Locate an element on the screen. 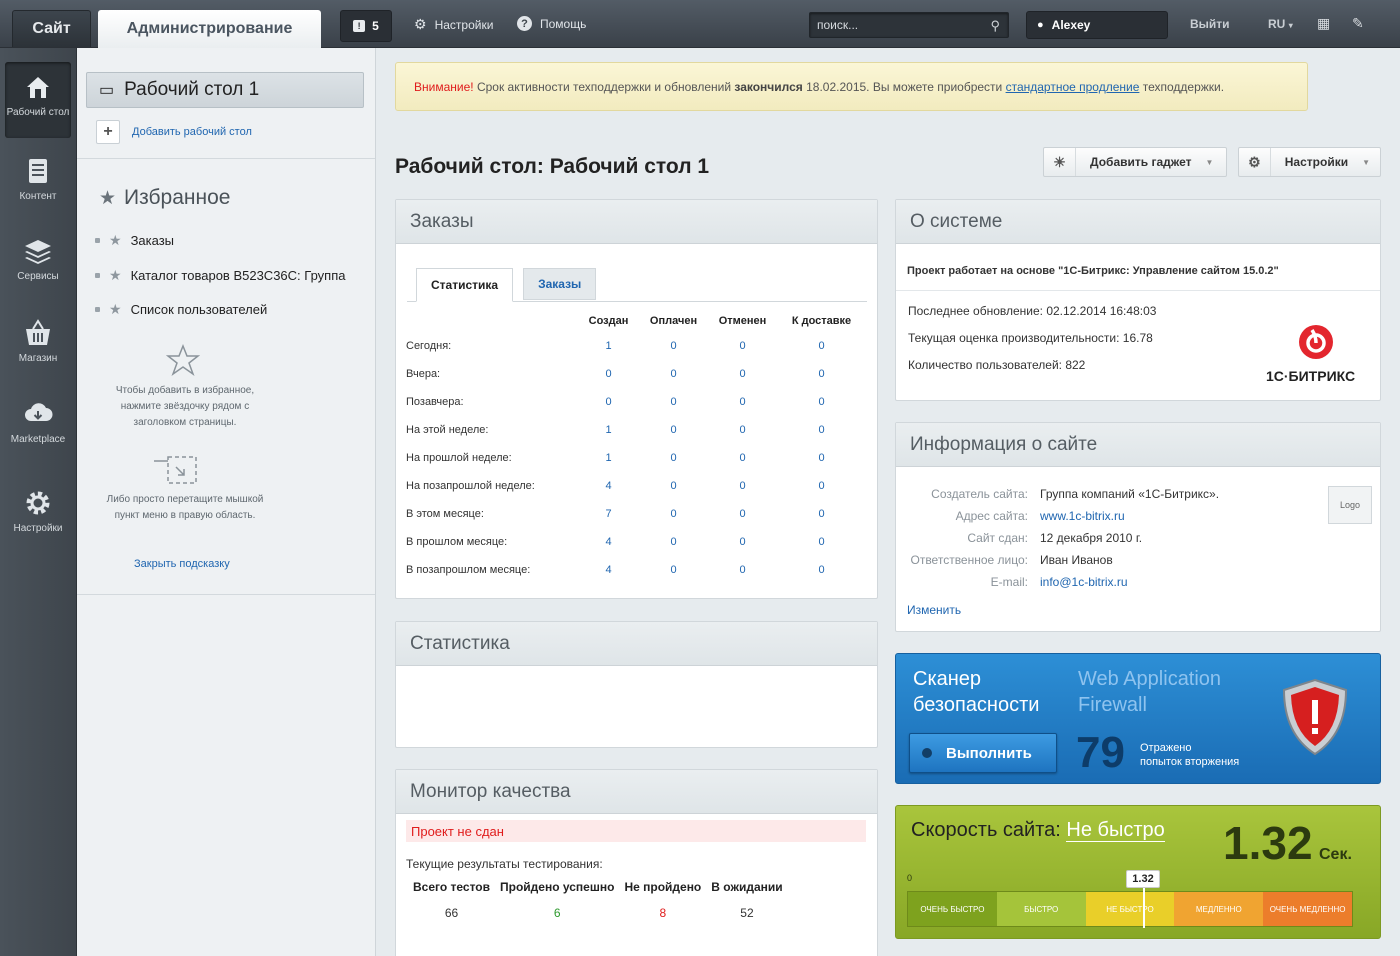 This screenshot has height=956, width=1400. desktop-selector: ▭ Рабочий стол 1 is located at coordinates (225, 90).